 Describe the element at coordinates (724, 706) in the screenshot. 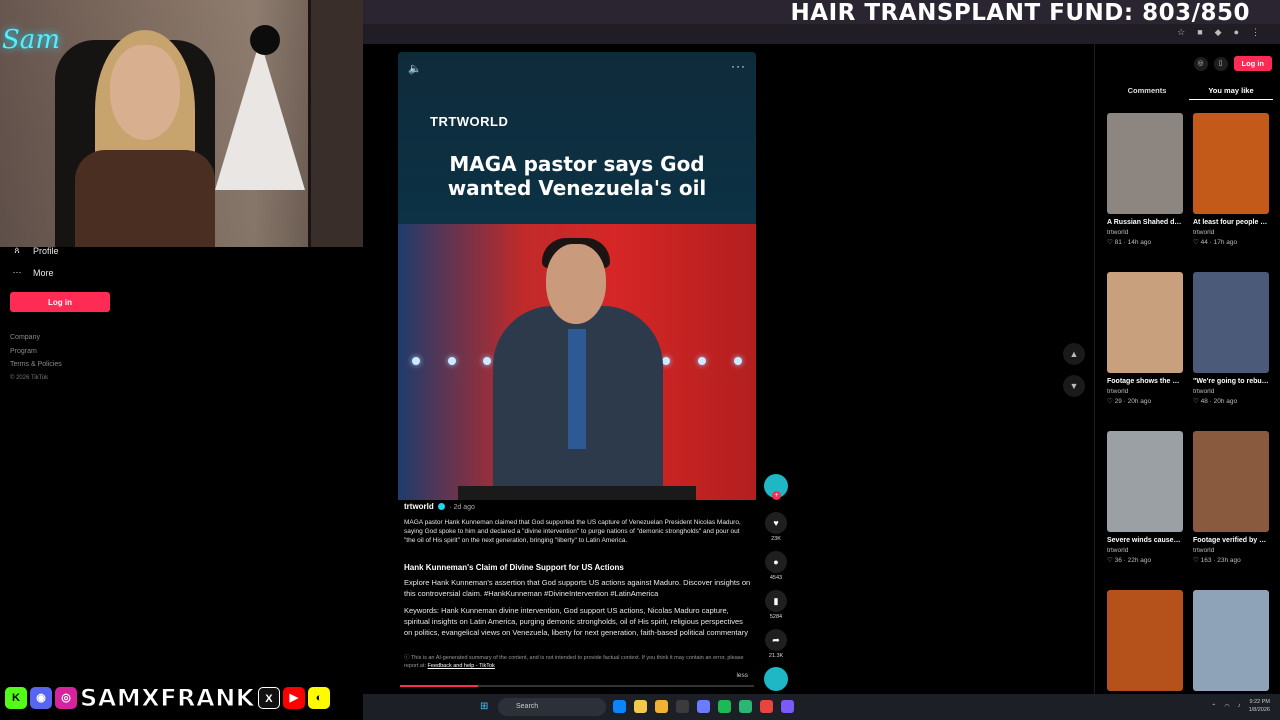

I see `spotify-icon` at that location.